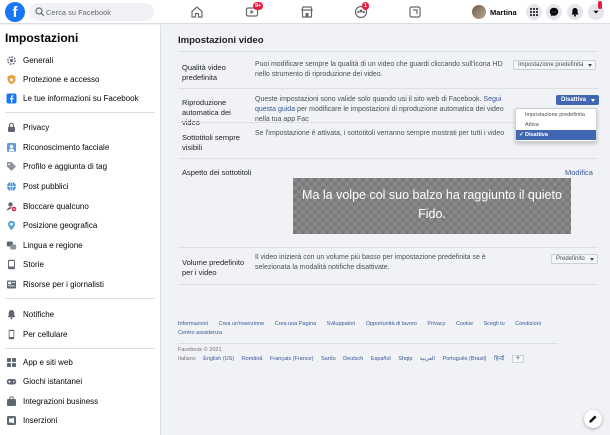 Image resolution: width=610 pixels, height=435 pixels. Describe the element at coordinates (44, 381) in the screenshot. I see `sidebar-item-giochi: Giochi istantanei` at that location.